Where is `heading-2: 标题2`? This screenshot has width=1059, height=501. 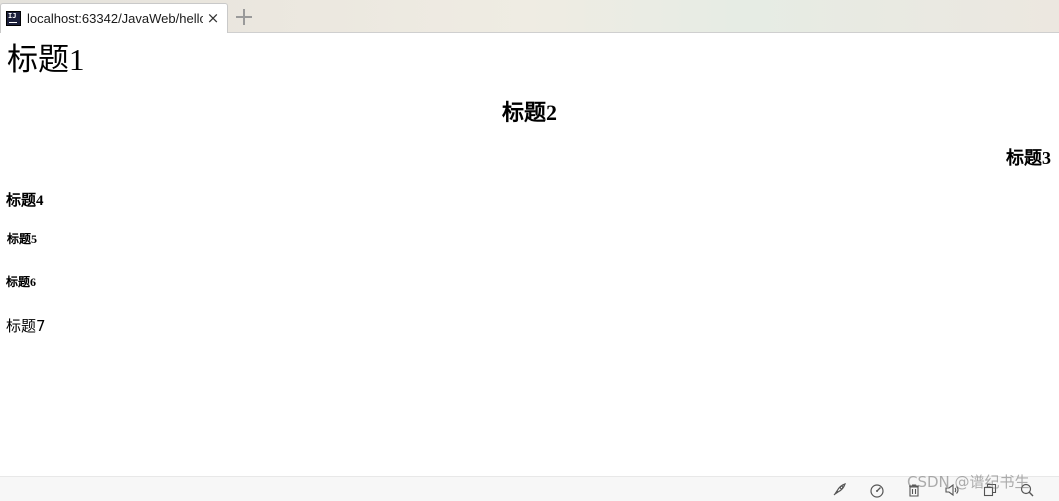 heading-2: 标题2 is located at coordinates (529, 112).